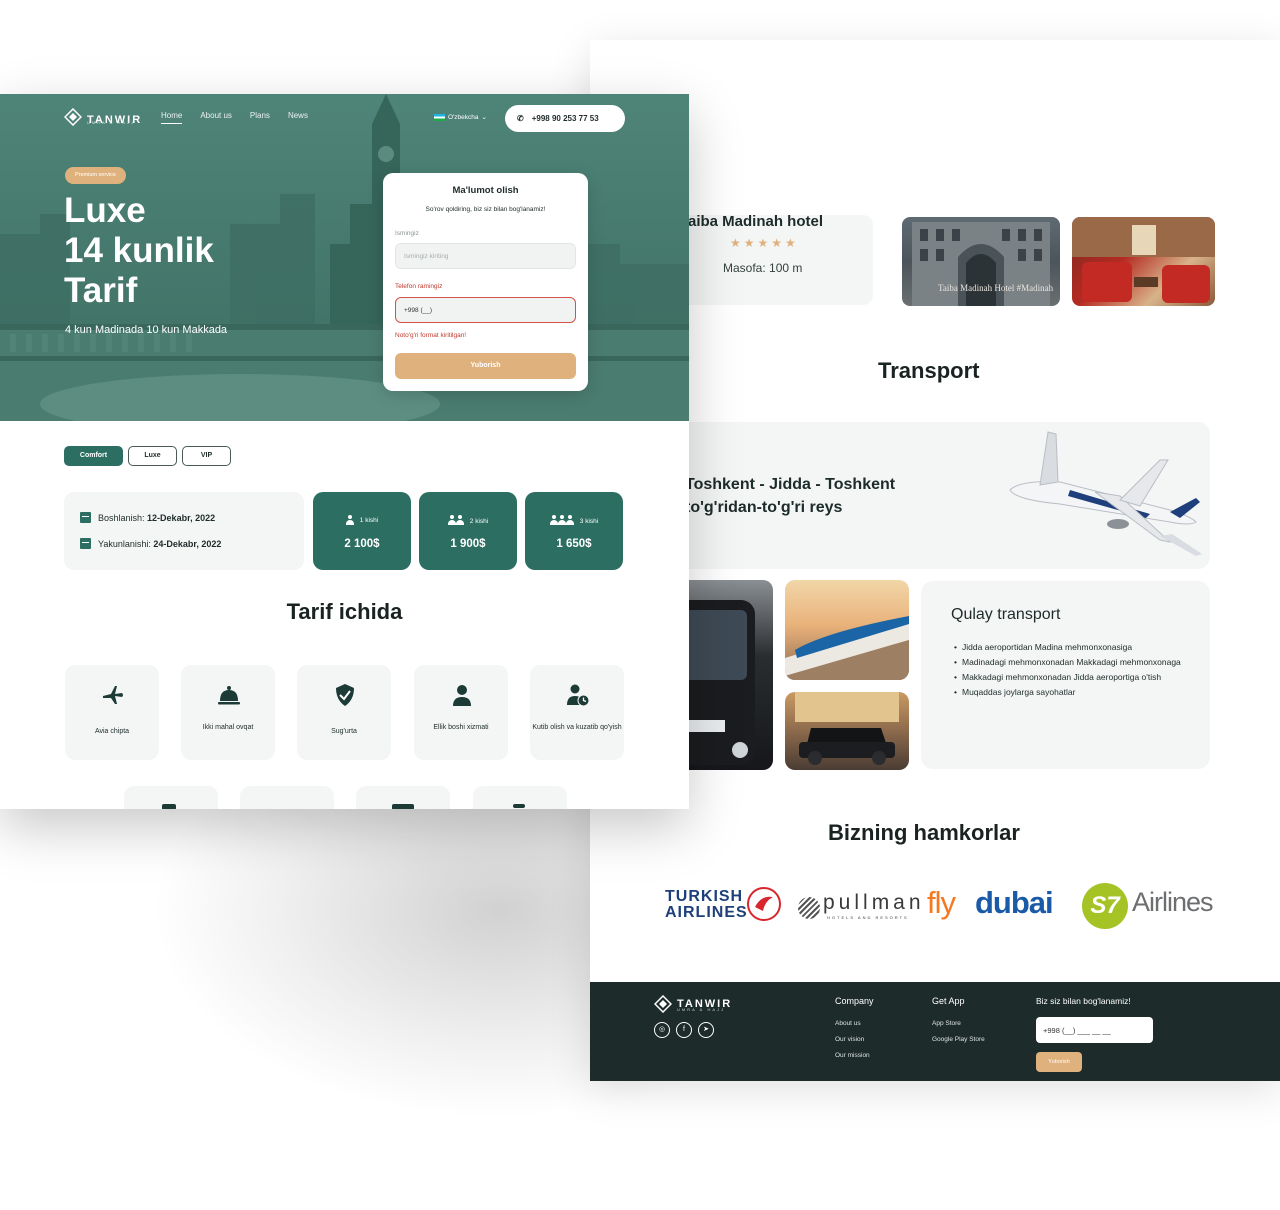 The width and height of the screenshot is (1280, 1210). Describe the element at coordinates (1173, 902) in the screenshot. I see `s7-airlines-text: Airlines` at that location.